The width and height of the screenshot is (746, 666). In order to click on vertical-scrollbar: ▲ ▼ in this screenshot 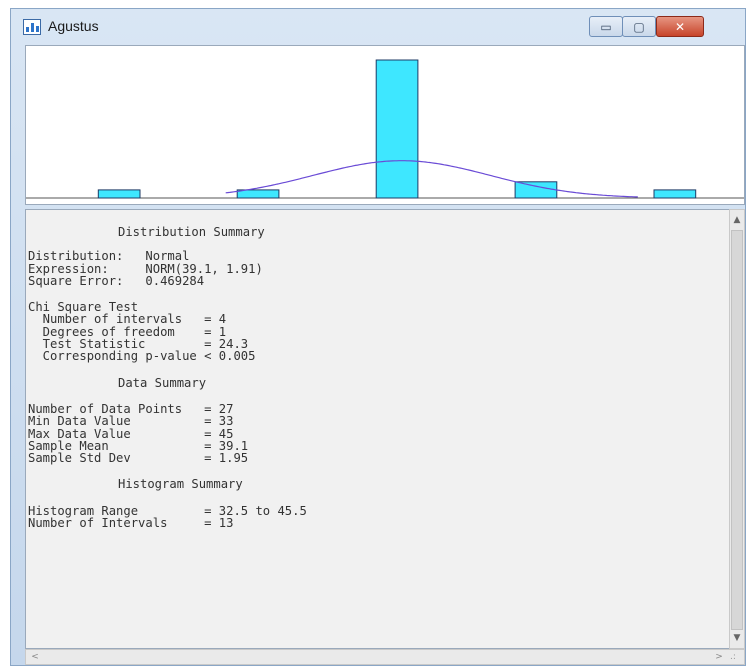, I will do `click(737, 429)`.